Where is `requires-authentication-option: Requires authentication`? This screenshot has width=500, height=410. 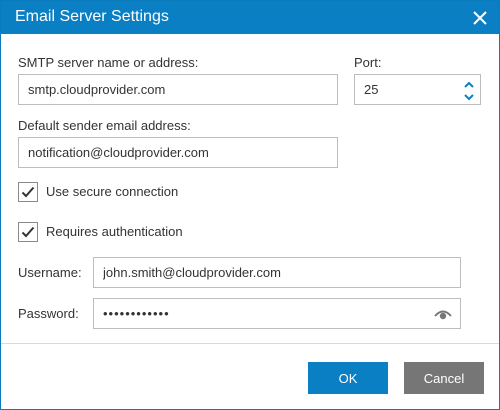
requires-authentication-option: Requires authentication is located at coordinates (118, 232).